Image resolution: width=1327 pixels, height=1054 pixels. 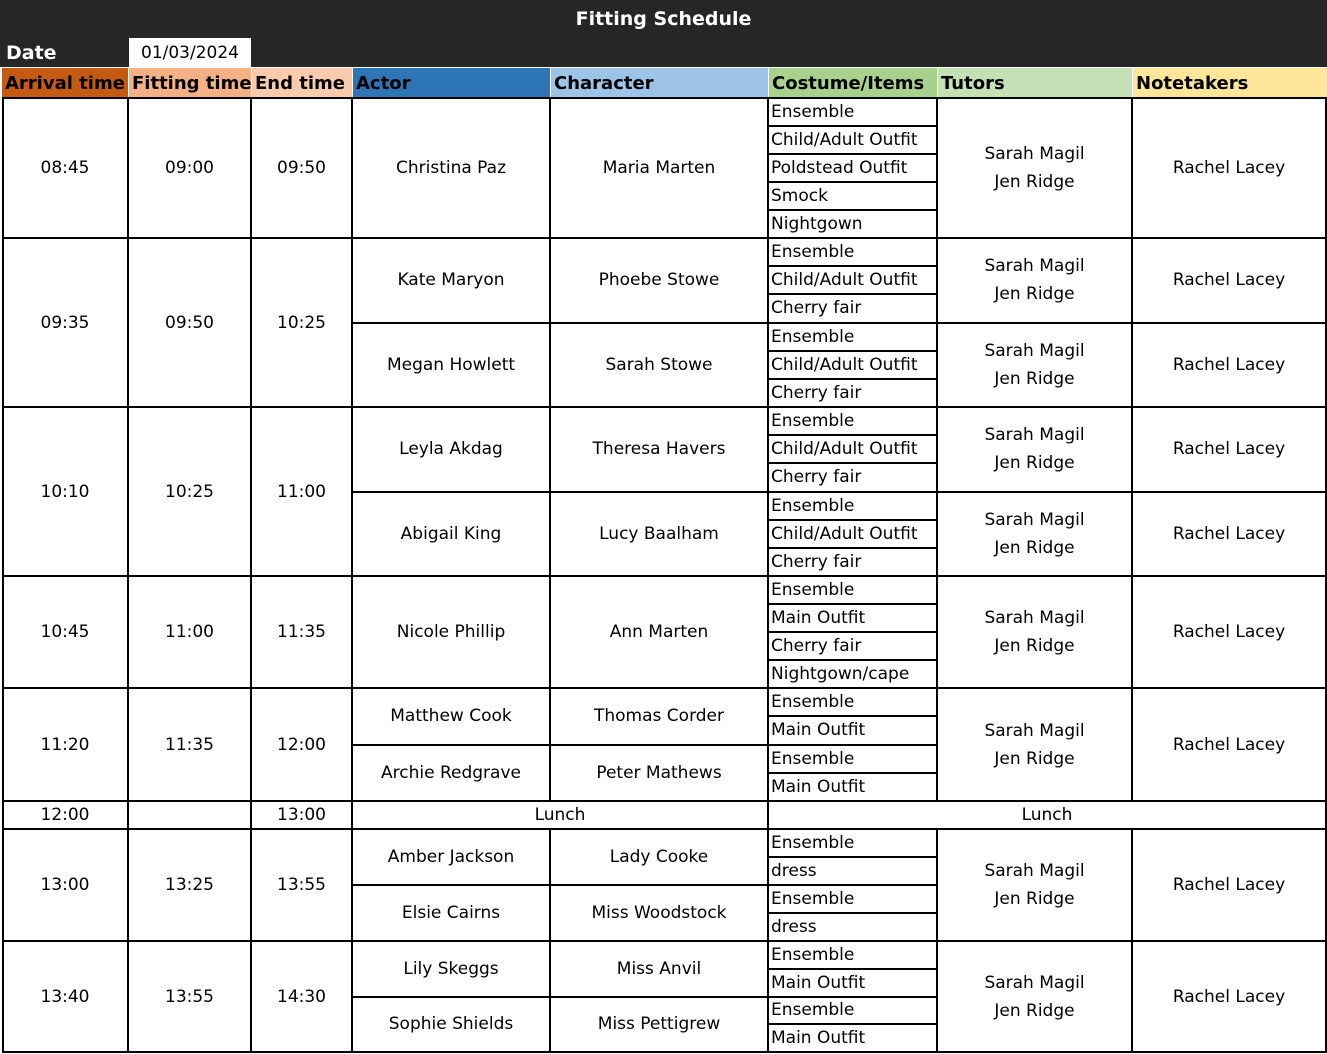 What do you see at coordinates (451, 968) in the screenshot?
I see `actor-name: Lily Skeggs` at bounding box center [451, 968].